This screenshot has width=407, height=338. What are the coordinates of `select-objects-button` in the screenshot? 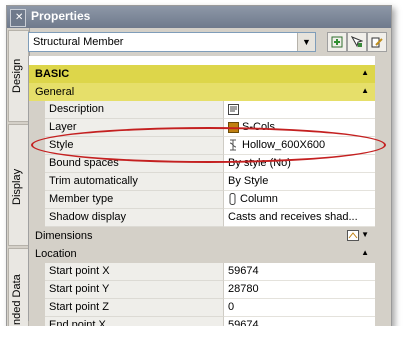 It's located at (357, 42).